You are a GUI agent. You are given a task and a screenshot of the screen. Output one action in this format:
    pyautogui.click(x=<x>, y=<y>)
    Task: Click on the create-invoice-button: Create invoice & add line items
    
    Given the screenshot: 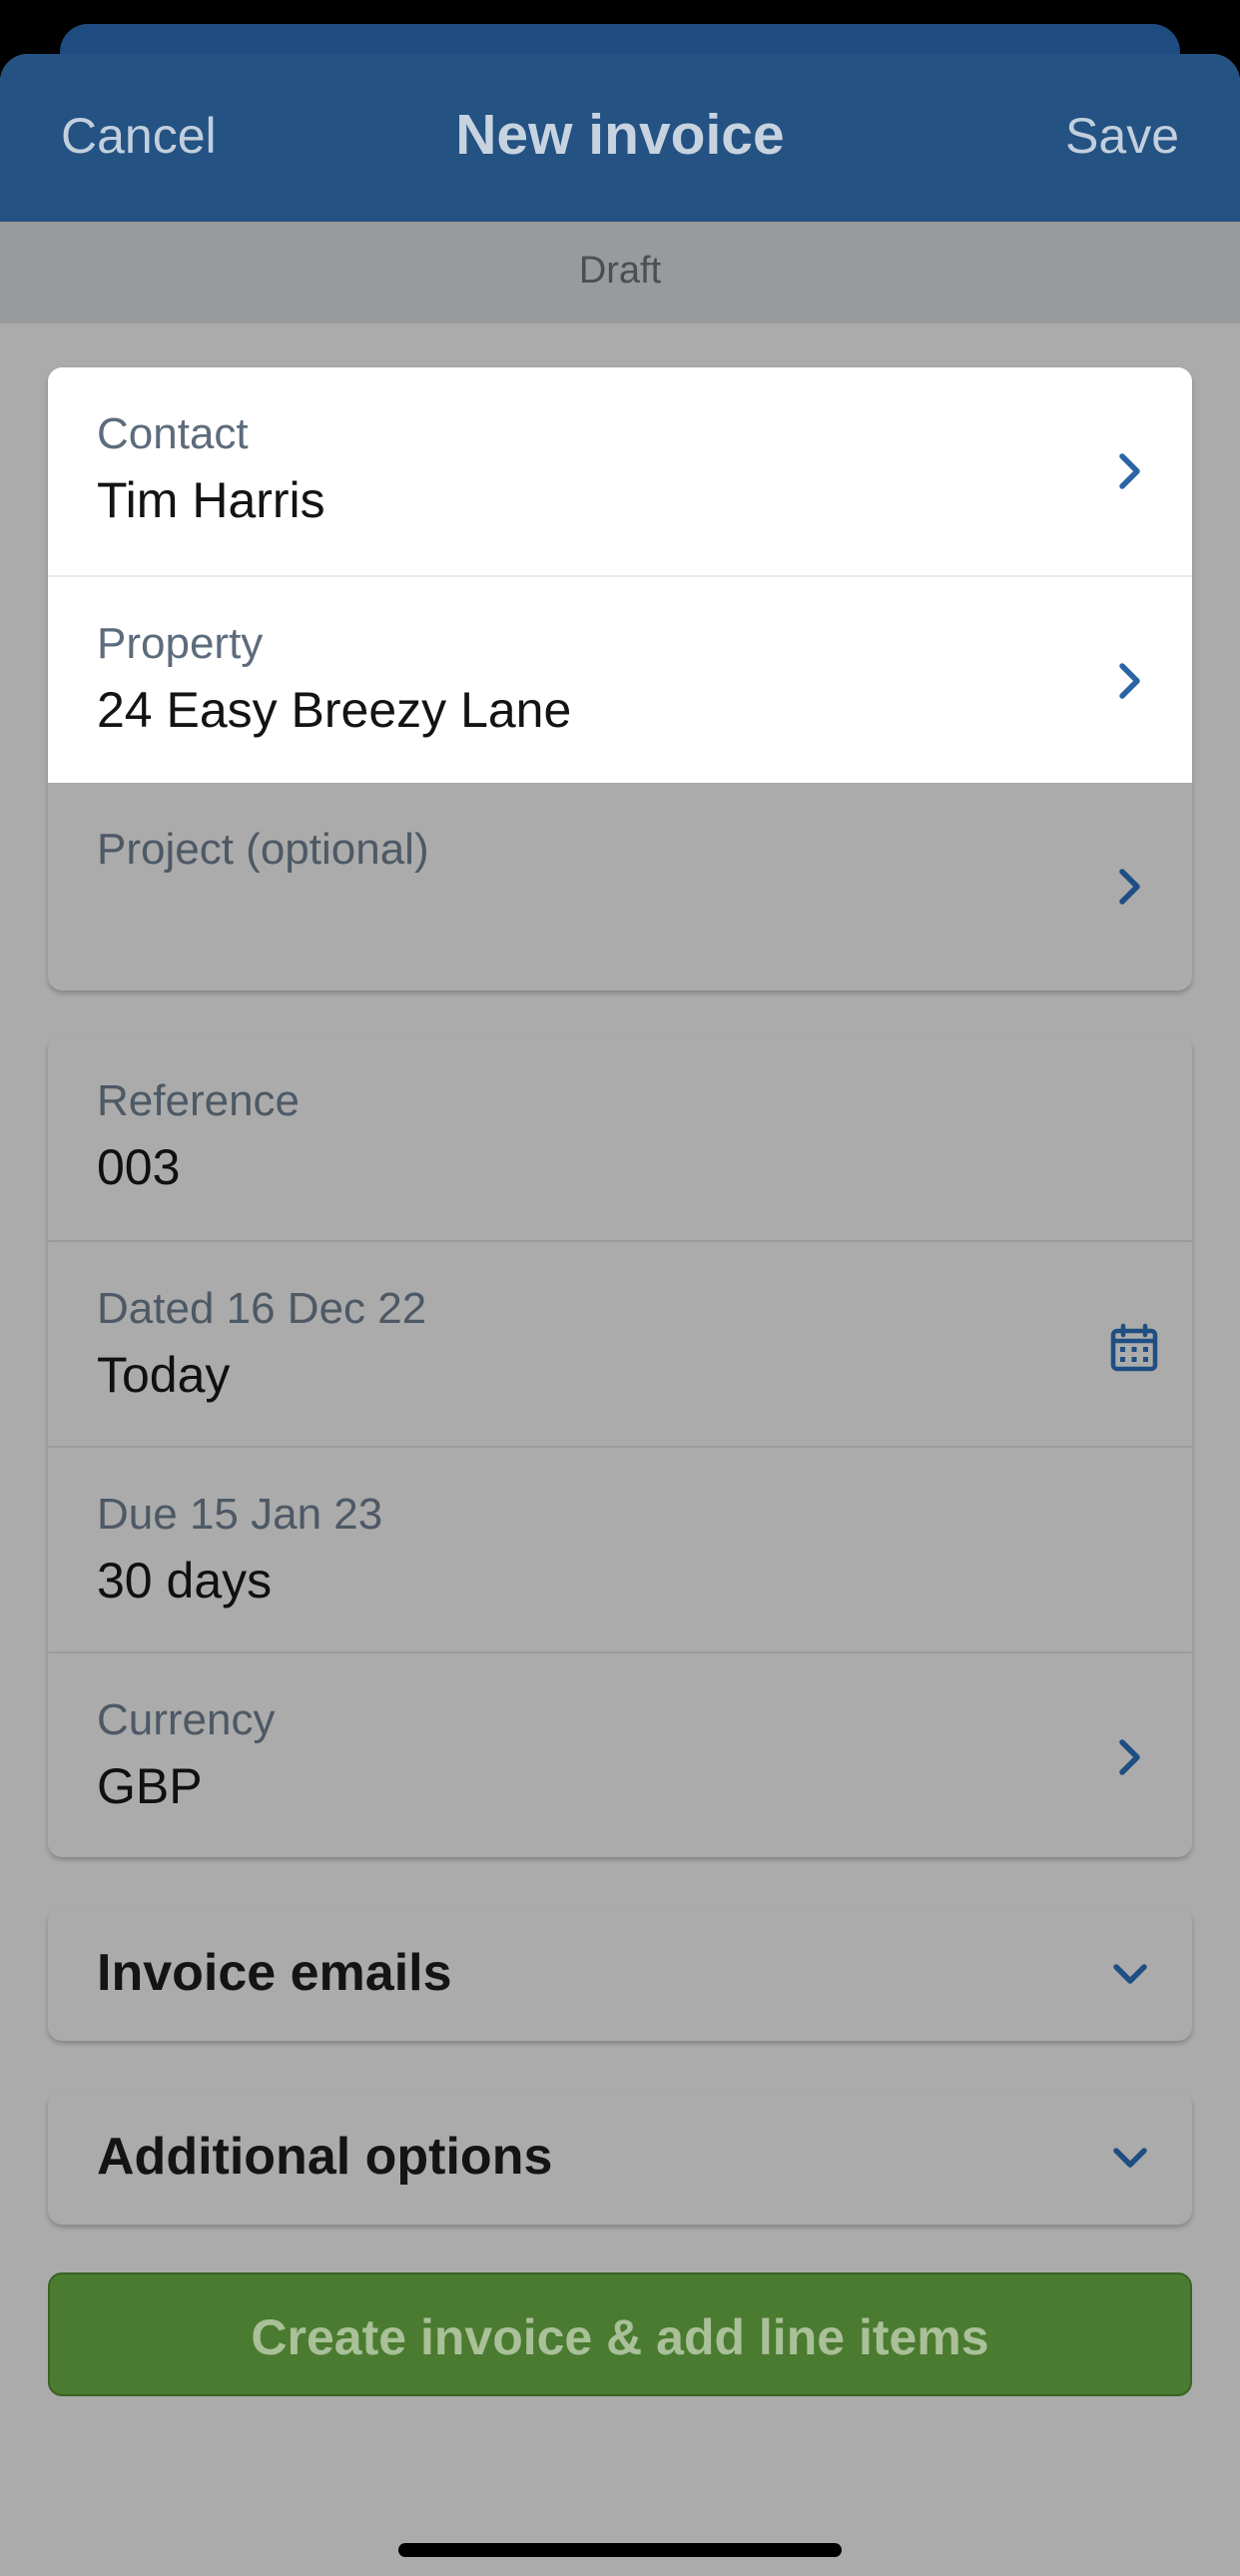 What is the action you would take?
    pyautogui.click(x=620, y=2334)
    